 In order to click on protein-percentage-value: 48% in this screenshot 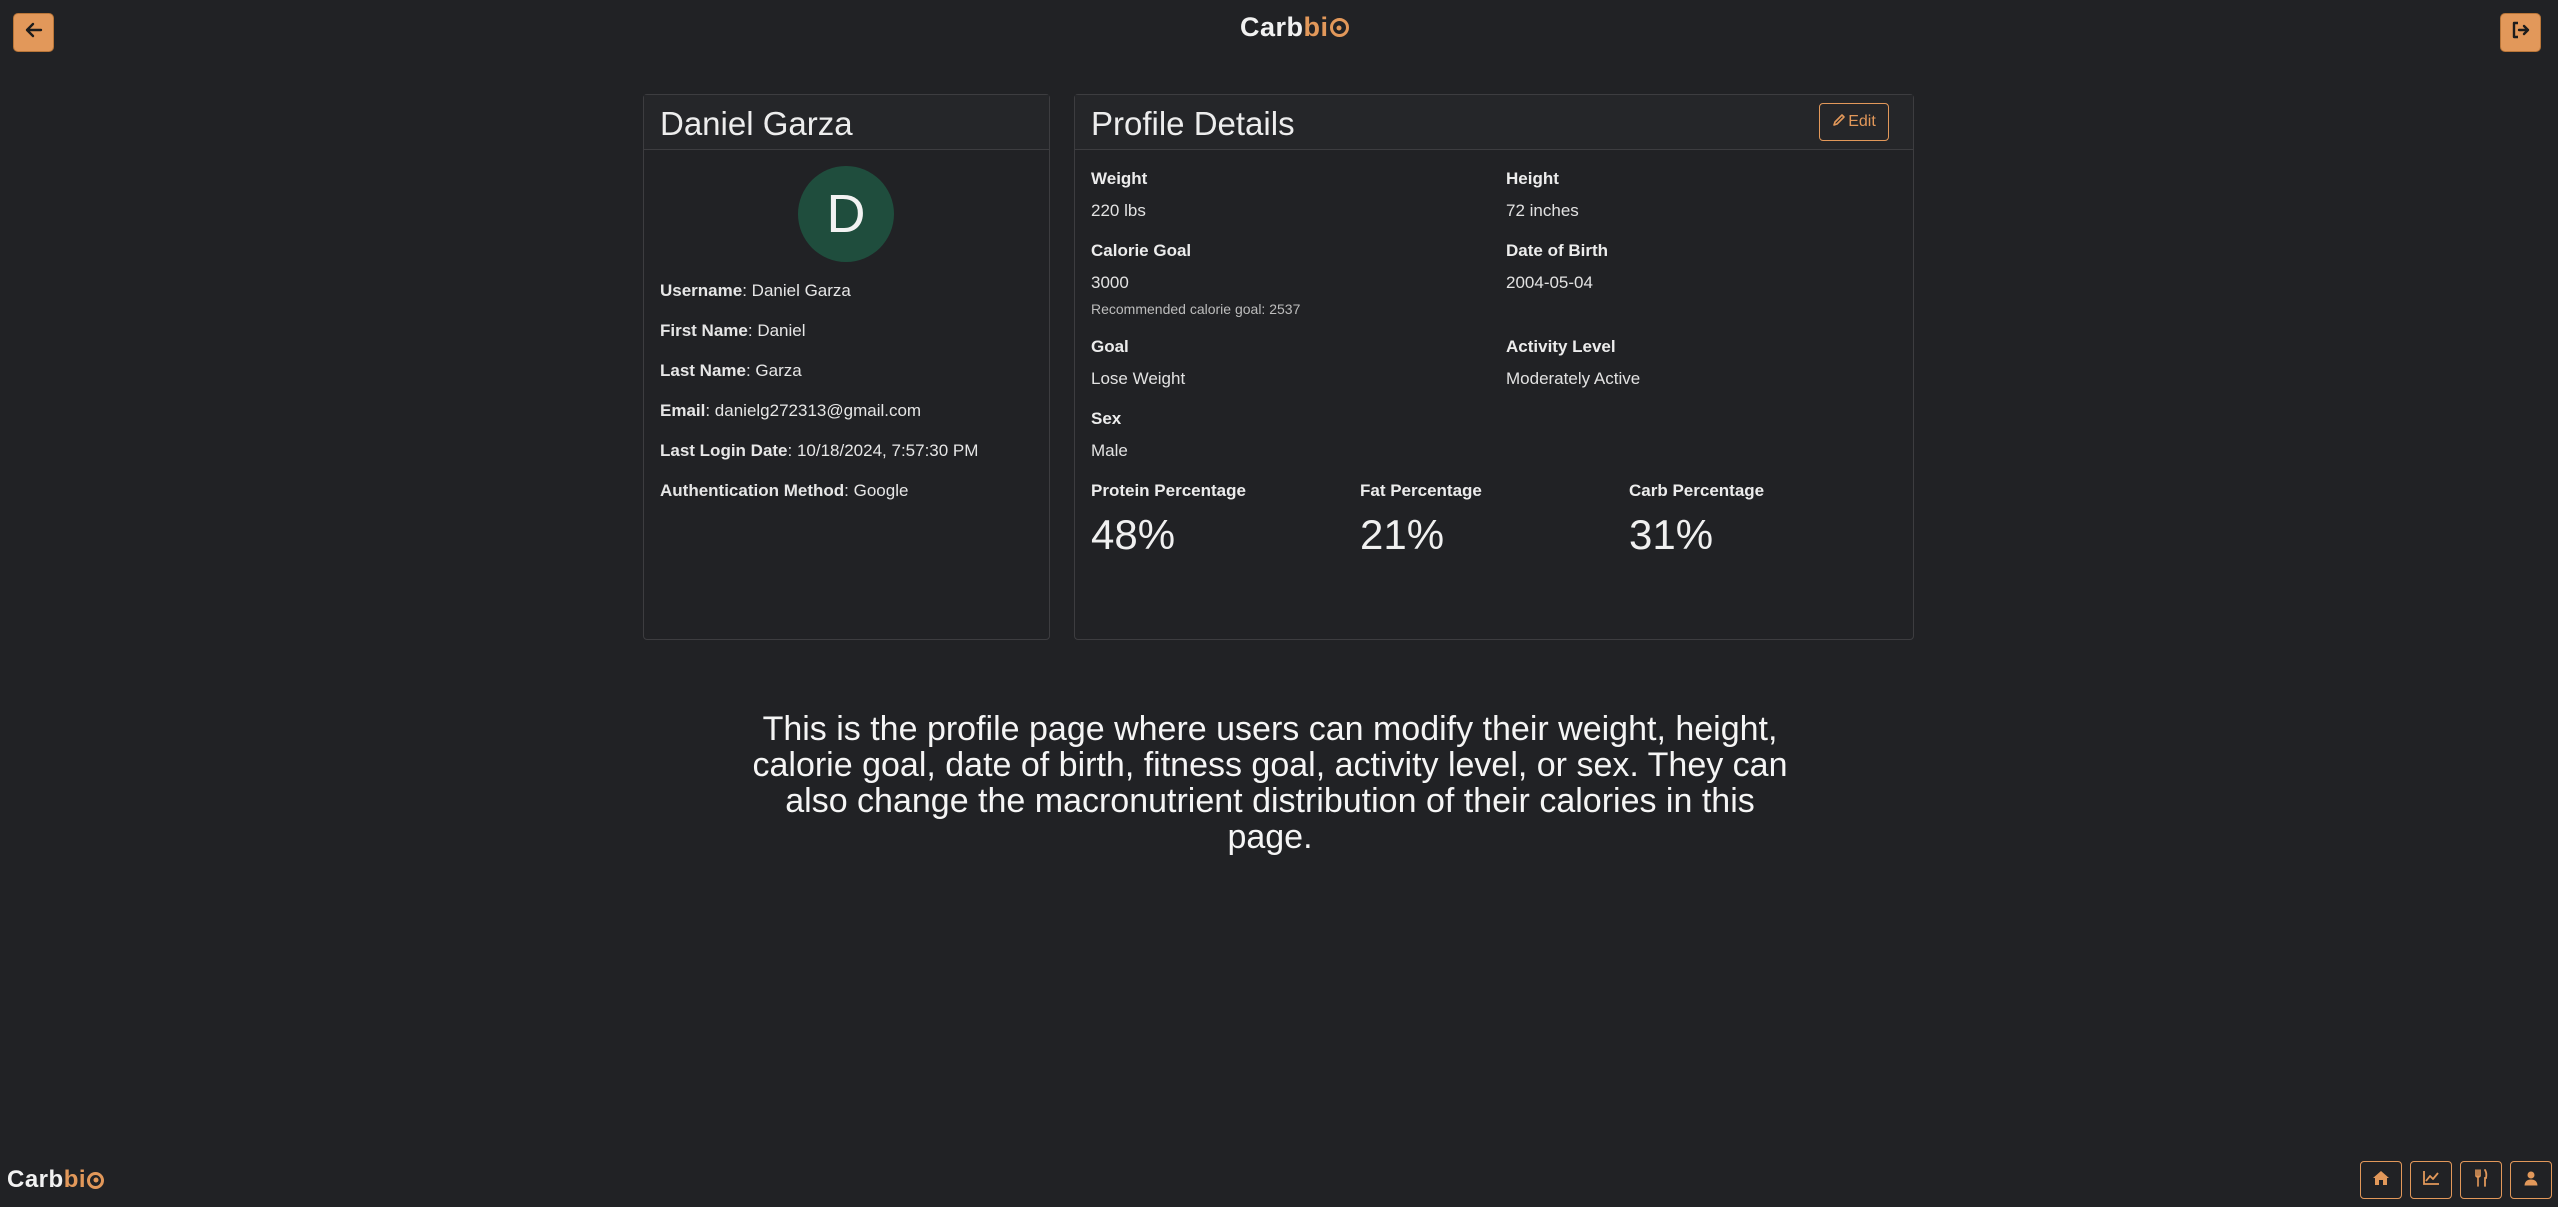, I will do `click(1133, 534)`.